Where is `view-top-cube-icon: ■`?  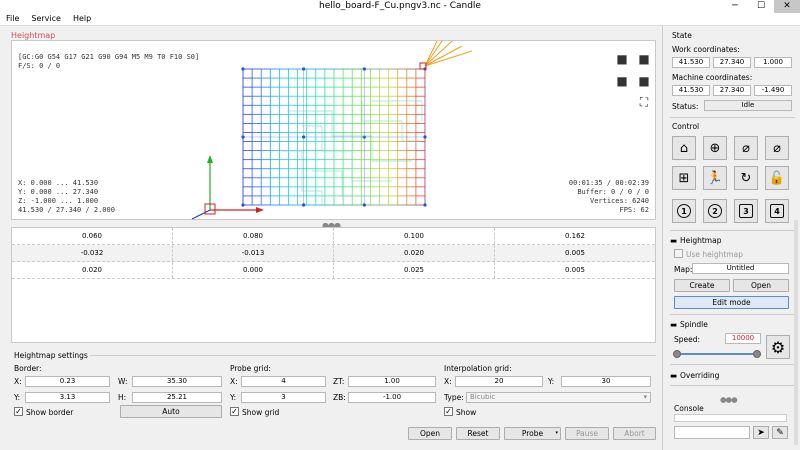 view-top-cube-icon: ■ is located at coordinates (622, 59).